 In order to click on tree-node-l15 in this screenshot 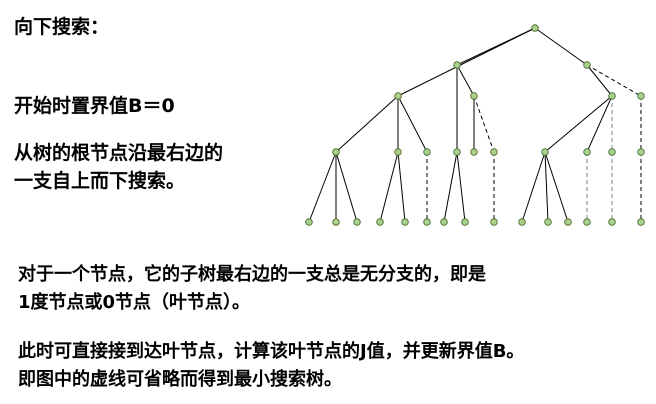, I will do `click(641, 222)`.